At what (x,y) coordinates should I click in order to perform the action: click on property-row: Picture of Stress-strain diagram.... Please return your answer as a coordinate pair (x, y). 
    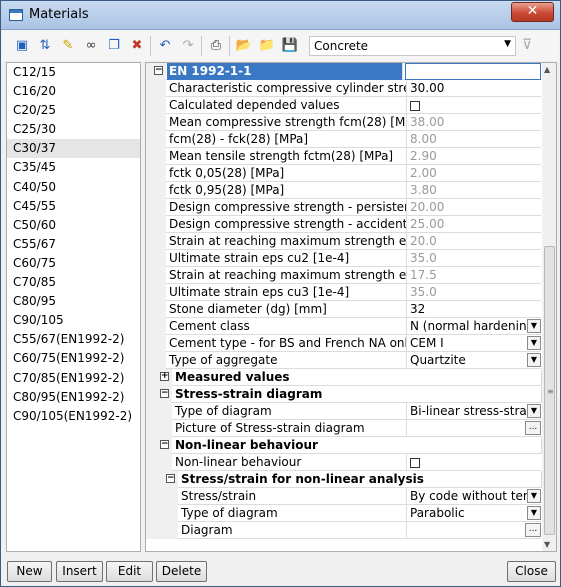
    Looking at the image, I should click on (343, 428).